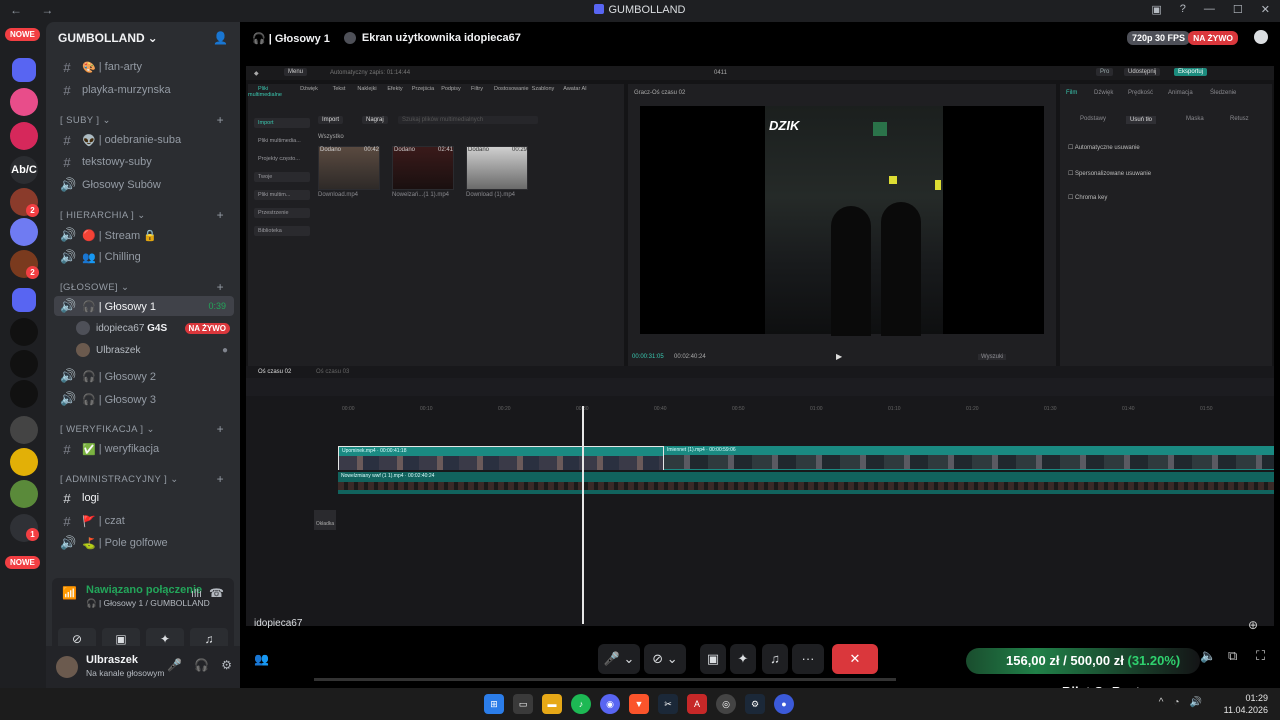  Describe the element at coordinates (806, 483) in the screenshot. I see `clip-3: Nowelzmiany wwf (1 1).mp4 · 00:02:40:24` at that location.